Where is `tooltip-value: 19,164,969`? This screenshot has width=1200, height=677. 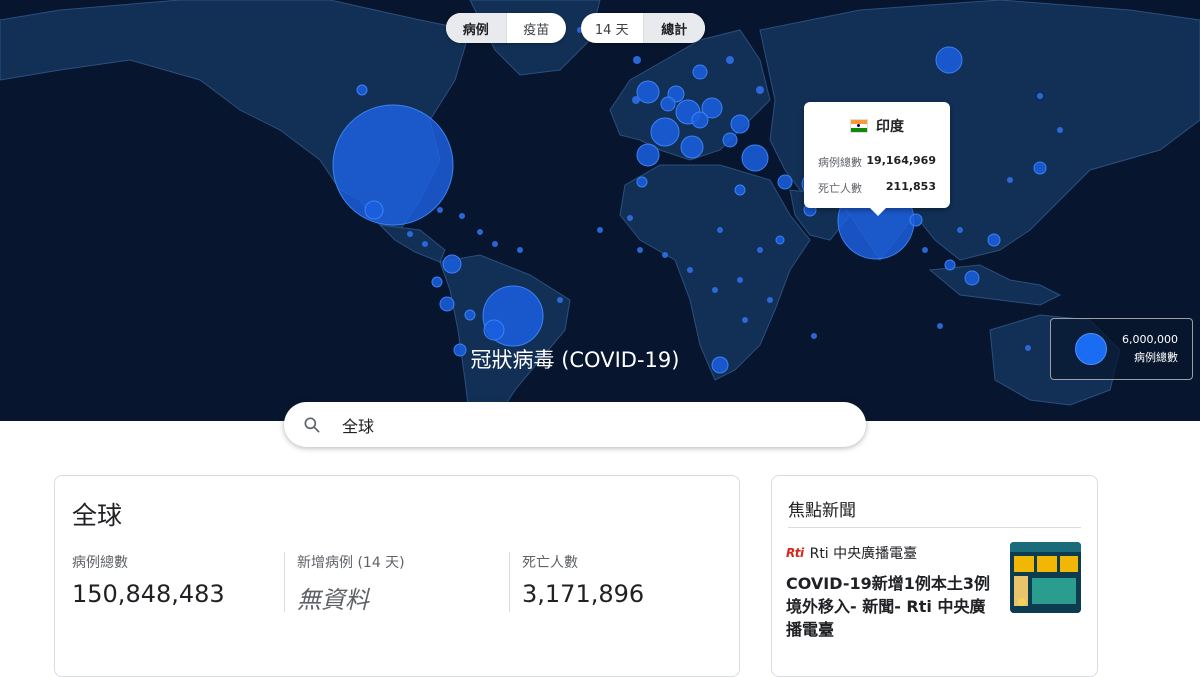
tooltip-value: 19,164,969 is located at coordinates (901, 160).